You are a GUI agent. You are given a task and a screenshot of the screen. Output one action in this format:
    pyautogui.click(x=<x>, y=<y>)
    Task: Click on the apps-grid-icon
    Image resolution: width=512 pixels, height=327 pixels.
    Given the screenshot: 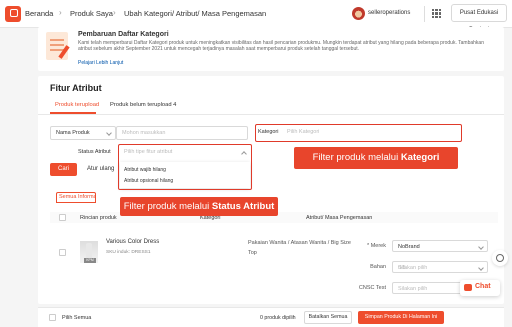 What is the action you would take?
    pyautogui.click(x=436, y=13)
    